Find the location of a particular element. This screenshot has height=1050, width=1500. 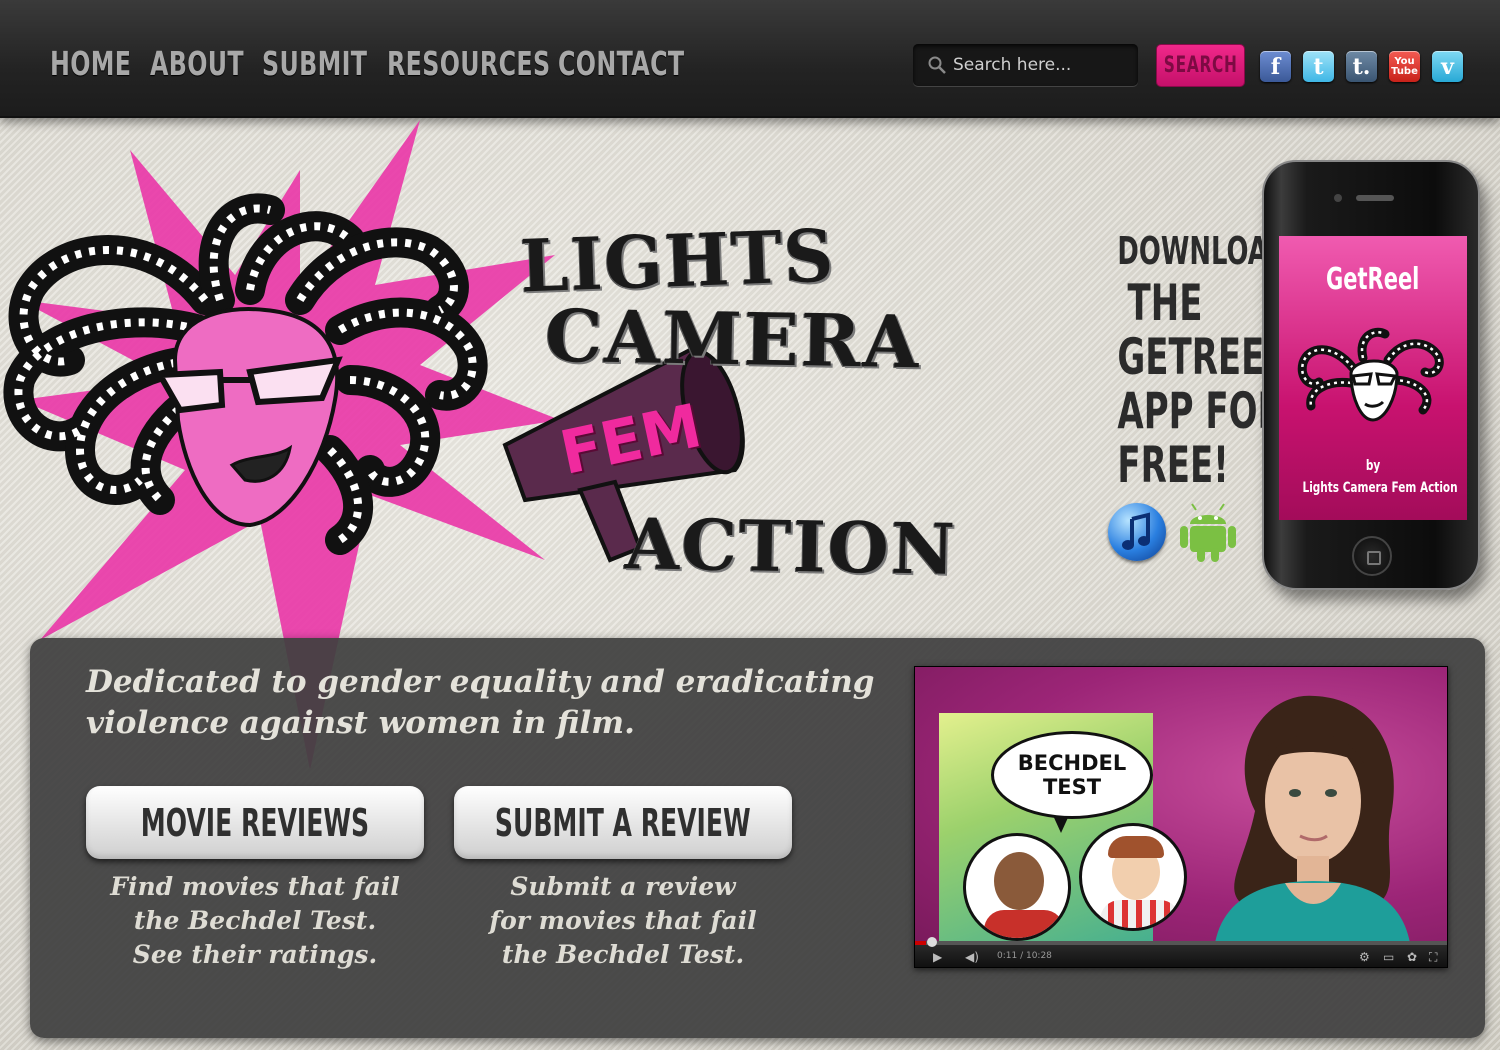

submit-review-desc-line-3: the Bechdel Test. is located at coordinates (623, 954).